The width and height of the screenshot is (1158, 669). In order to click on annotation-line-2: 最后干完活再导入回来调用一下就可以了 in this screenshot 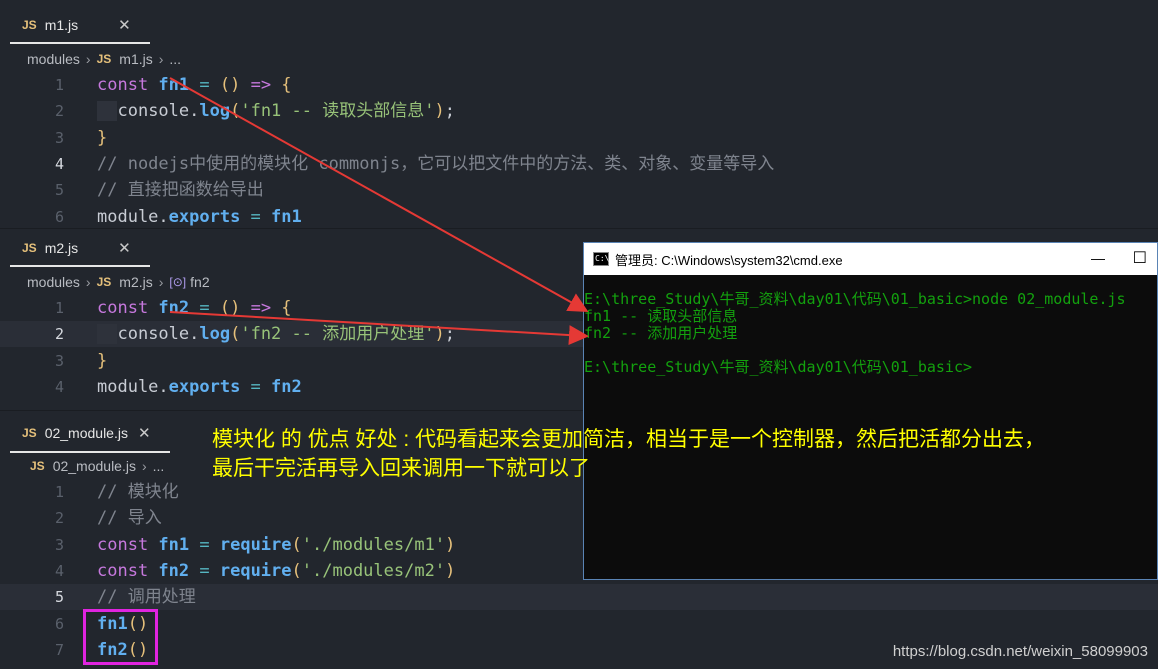, I will do `click(401, 468)`.